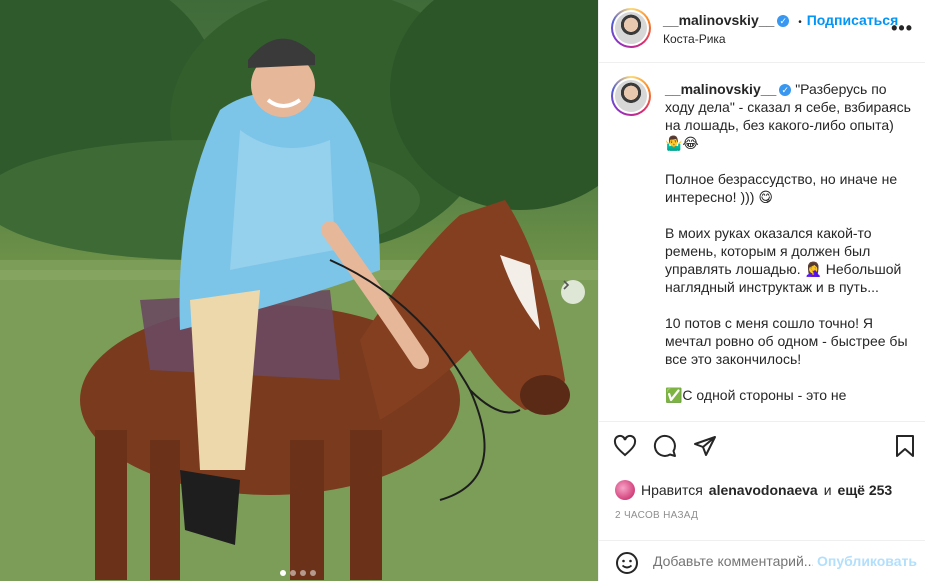  What do you see at coordinates (865, 490) in the screenshot?
I see `likes-count-link: ещё 253` at bounding box center [865, 490].